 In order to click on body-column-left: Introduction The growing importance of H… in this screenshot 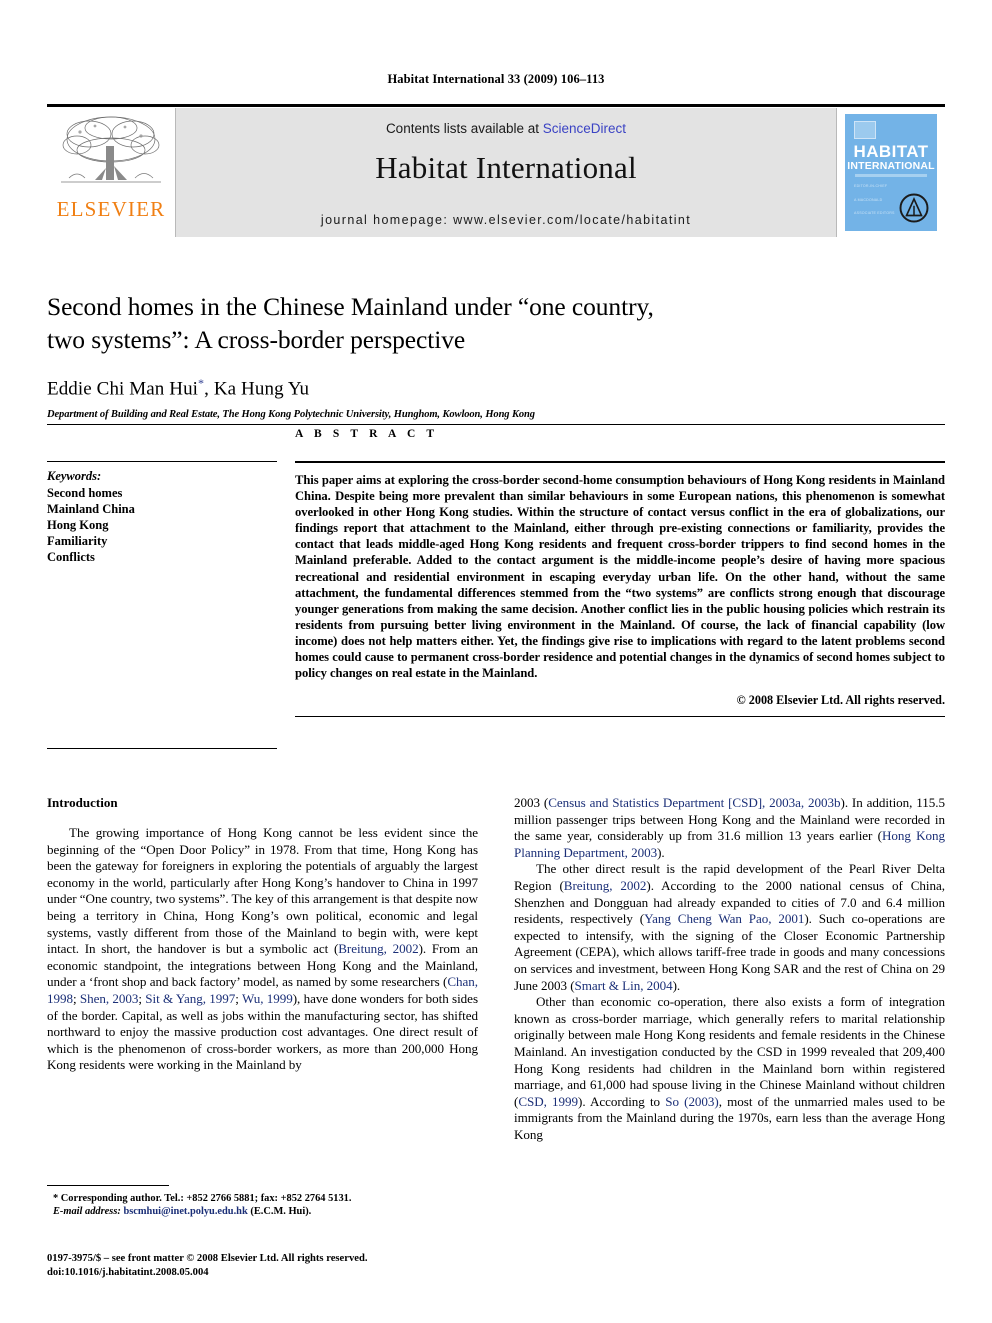, I will do `click(262, 969)`.